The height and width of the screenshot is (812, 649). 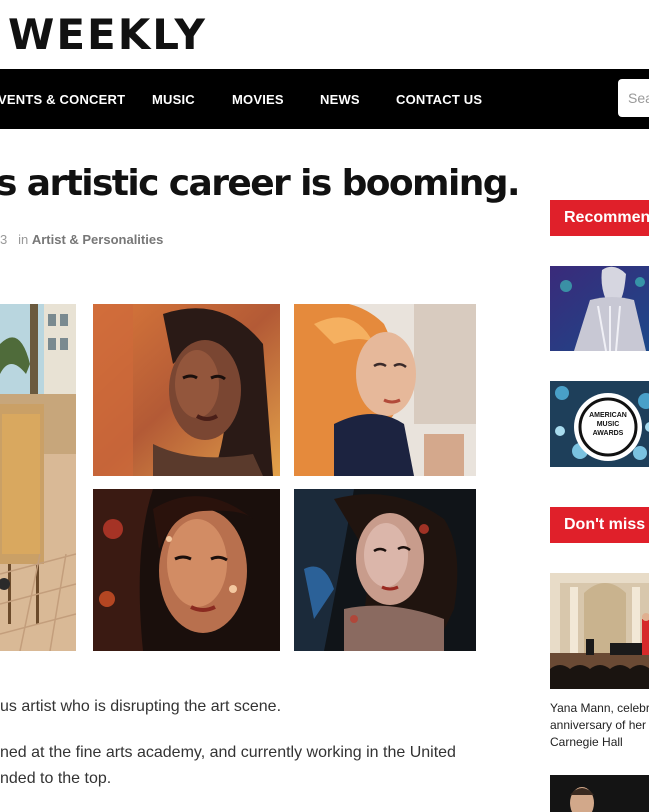 What do you see at coordinates (608, 415) in the screenshot?
I see `awards-badge-line-1: AMERICAN` at bounding box center [608, 415].